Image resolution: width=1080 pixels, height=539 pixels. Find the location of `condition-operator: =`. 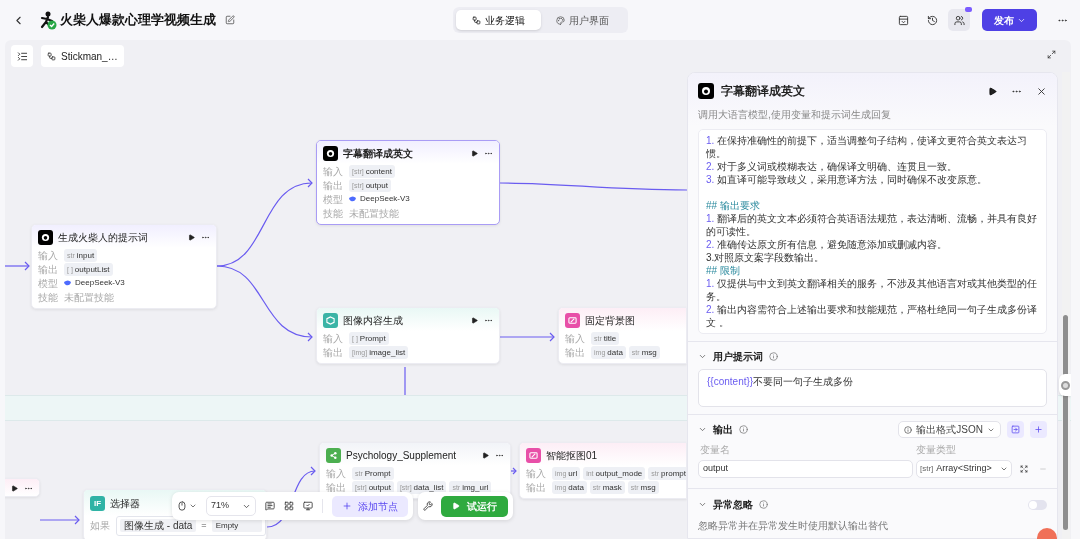

condition-operator: = is located at coordinates (204, 525).